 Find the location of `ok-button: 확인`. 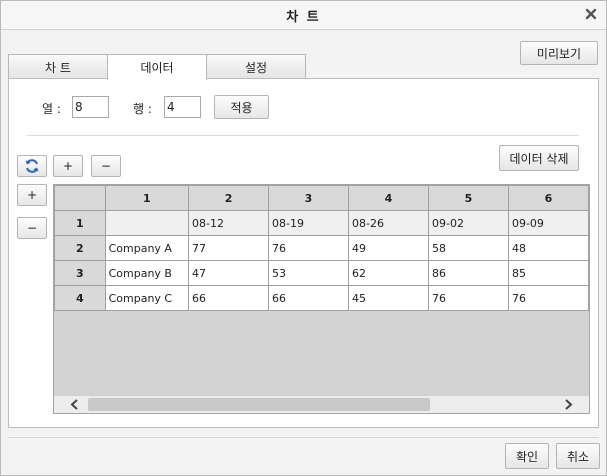

ok-button: 확인 is located at coordinates (527, 456).